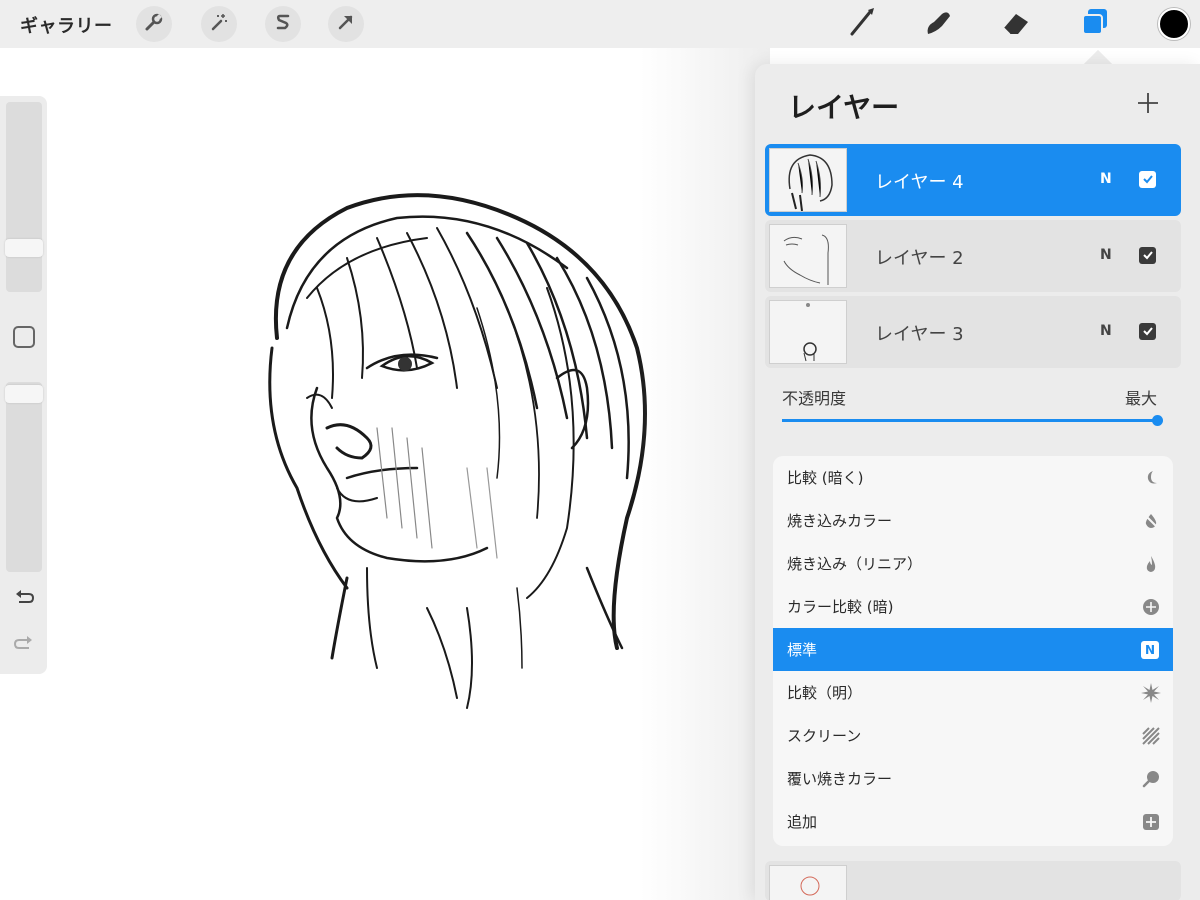  Describe the element at coordinates (973, 256) in the screenshot. I see `layer-row: レイヤー 2 N` at that location.